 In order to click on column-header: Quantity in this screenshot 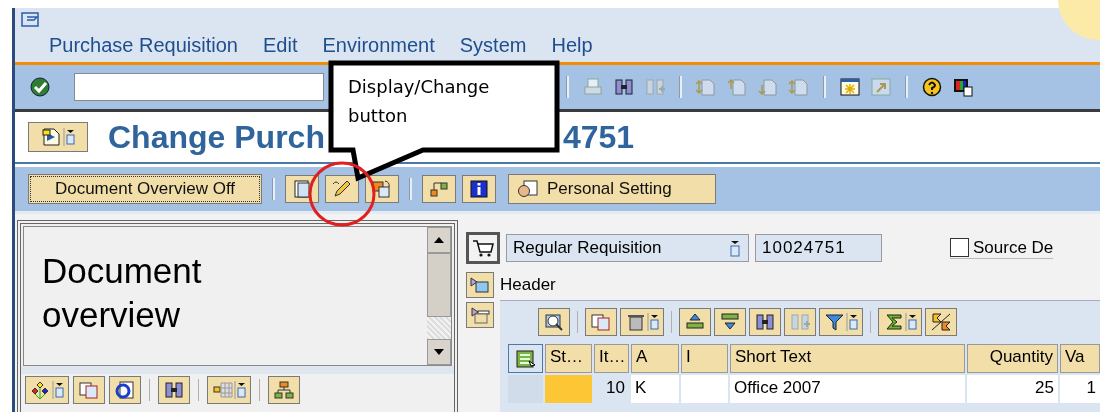, I will do `click(1012, 358)`.